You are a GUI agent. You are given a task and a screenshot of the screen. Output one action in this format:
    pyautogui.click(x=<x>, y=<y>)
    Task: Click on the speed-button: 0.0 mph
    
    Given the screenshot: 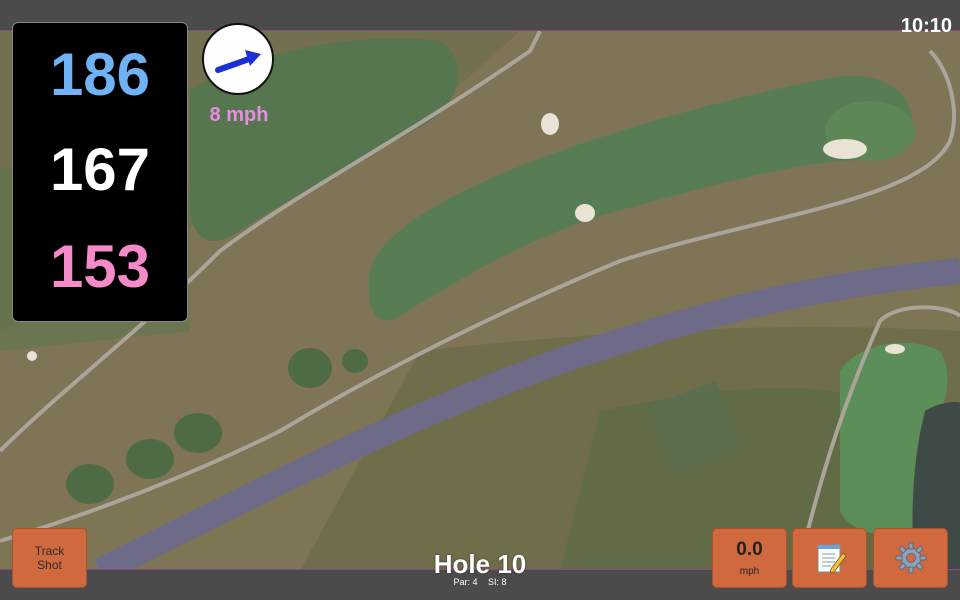 What is the action you would take?
    pyautogui.click(x=749, y=558)
    